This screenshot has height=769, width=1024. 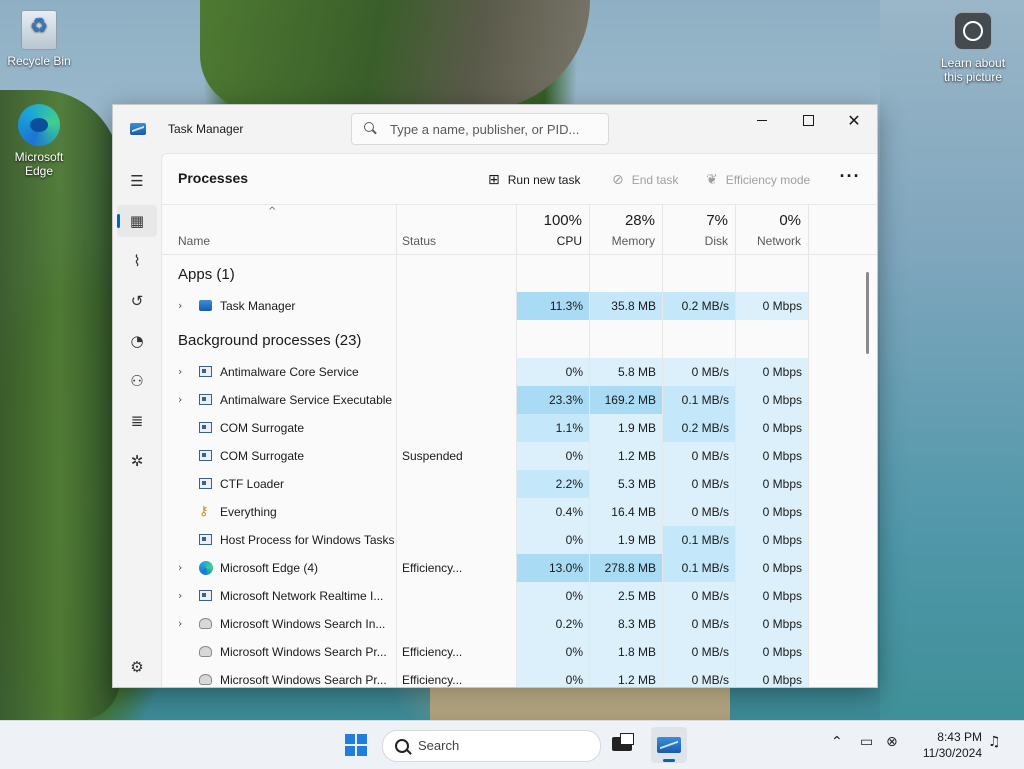 I want to click on cpu-total-percent: 100%, so click(x=550, y=220).